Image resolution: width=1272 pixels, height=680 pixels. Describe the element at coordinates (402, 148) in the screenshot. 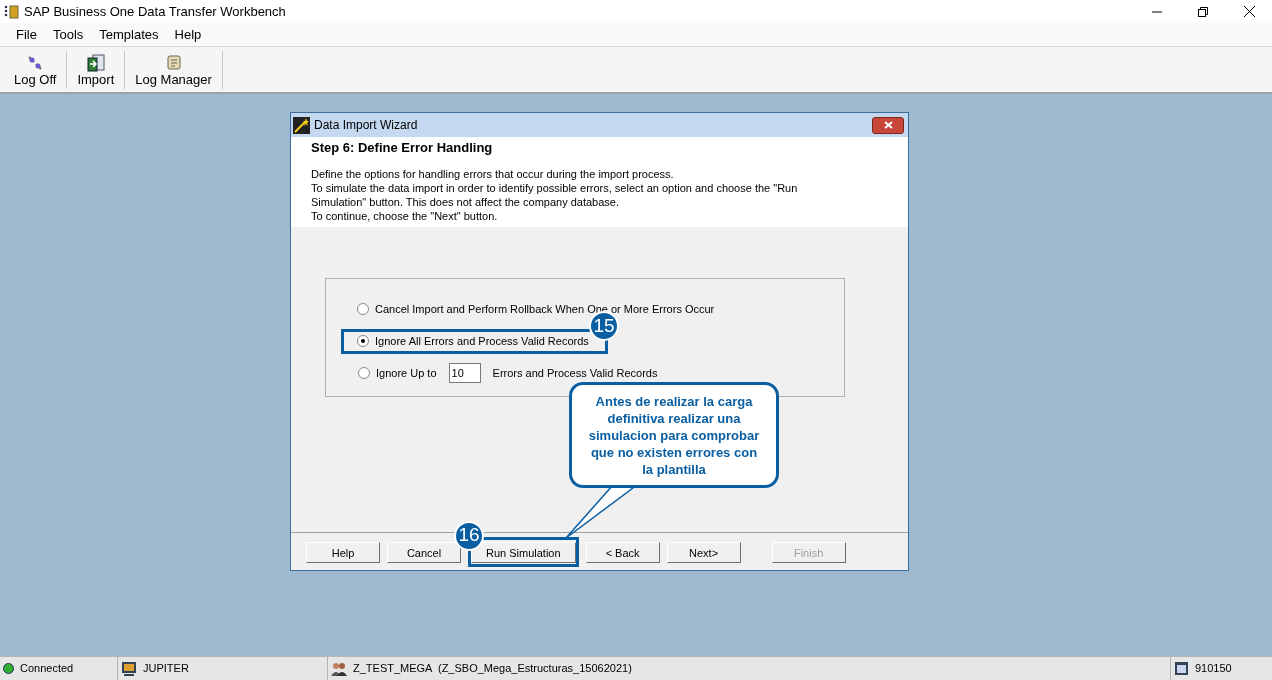

I see `step-title: Step 6: Define Error Handling` at that location.